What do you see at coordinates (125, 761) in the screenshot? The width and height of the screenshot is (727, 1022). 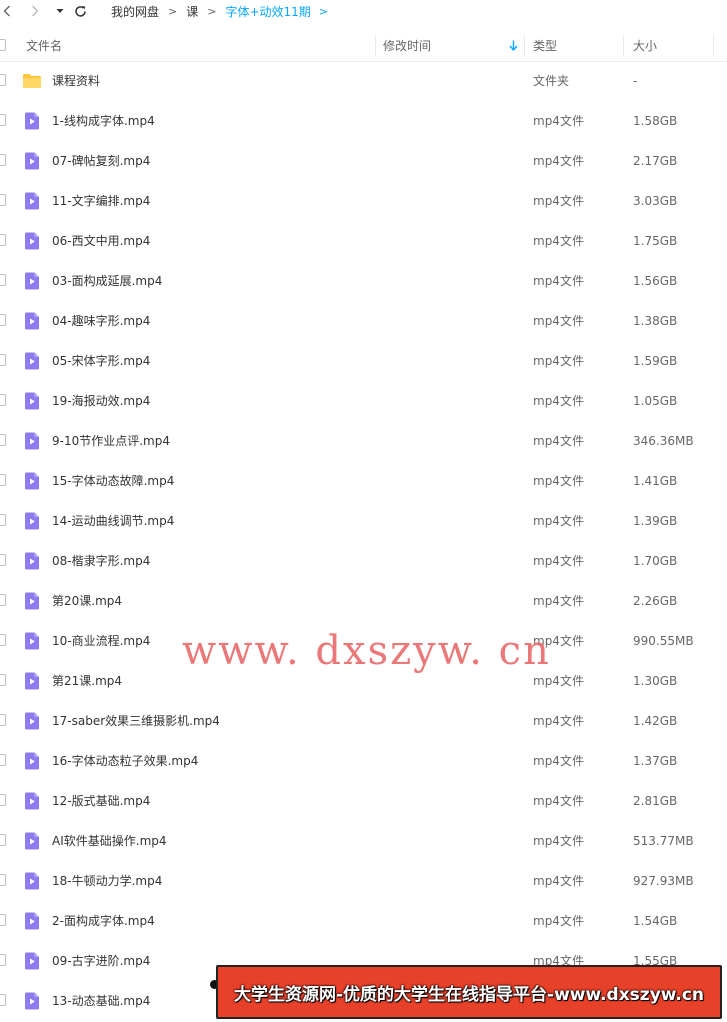 I see `file-name: 16-字体动态粒子效果.mp4` at bounding box center [125, 761].